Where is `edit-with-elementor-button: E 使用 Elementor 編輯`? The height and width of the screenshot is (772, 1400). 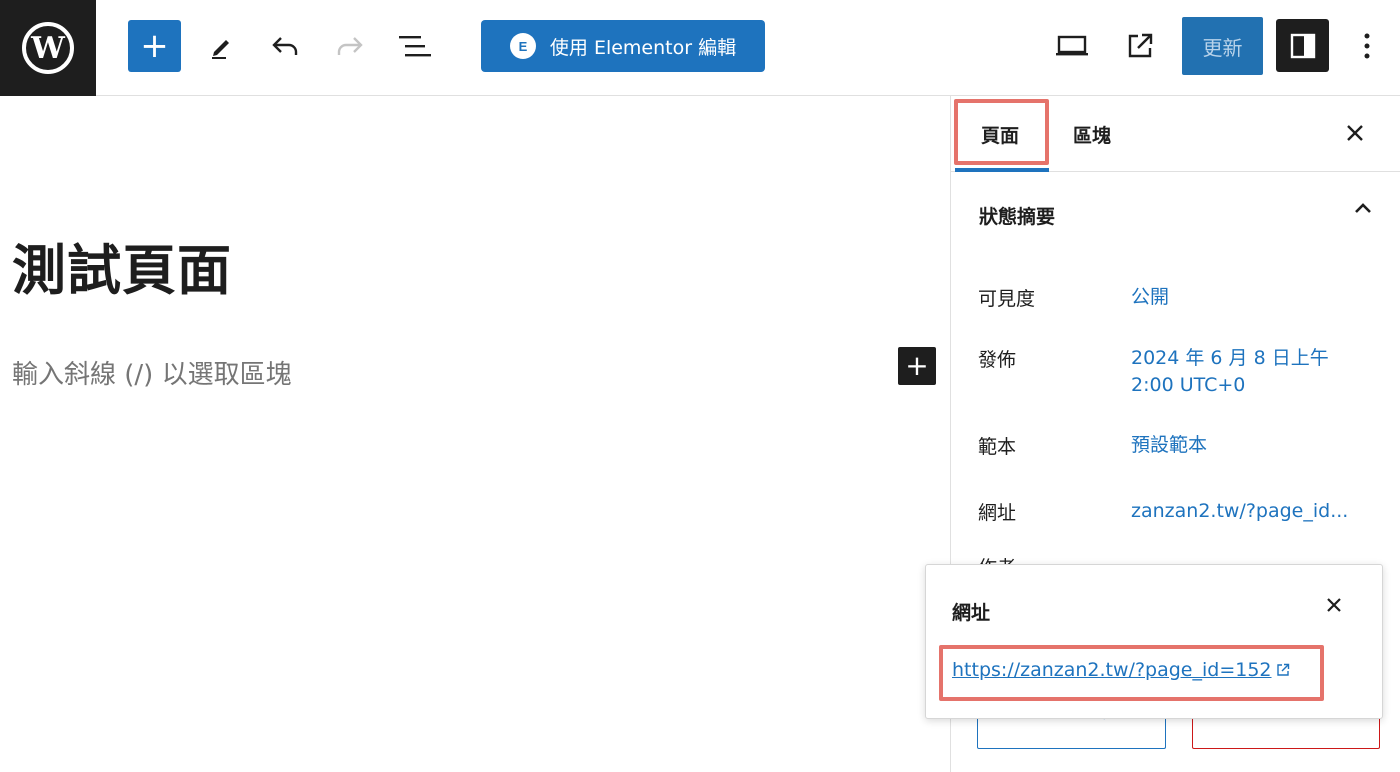
edit-with-elementor-button: E 使用 Elementor 編輯 is located at coordinates (623, 46).